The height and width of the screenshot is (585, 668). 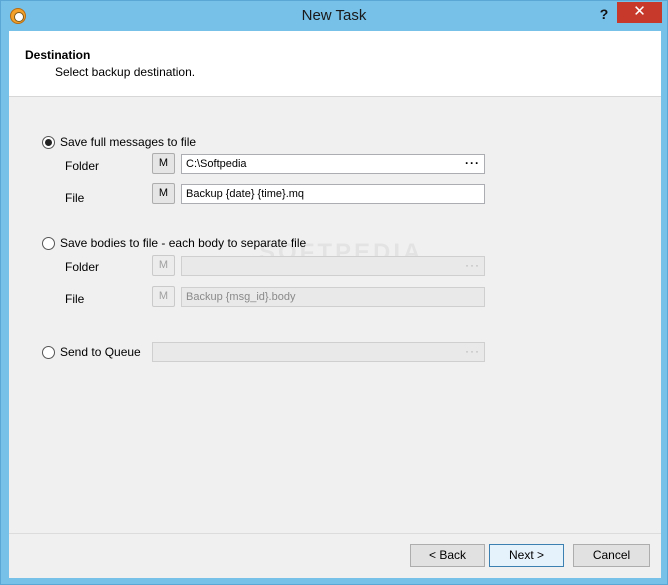 I want to click on bodies-folder-label: Folder, so click(x=82, y=267).